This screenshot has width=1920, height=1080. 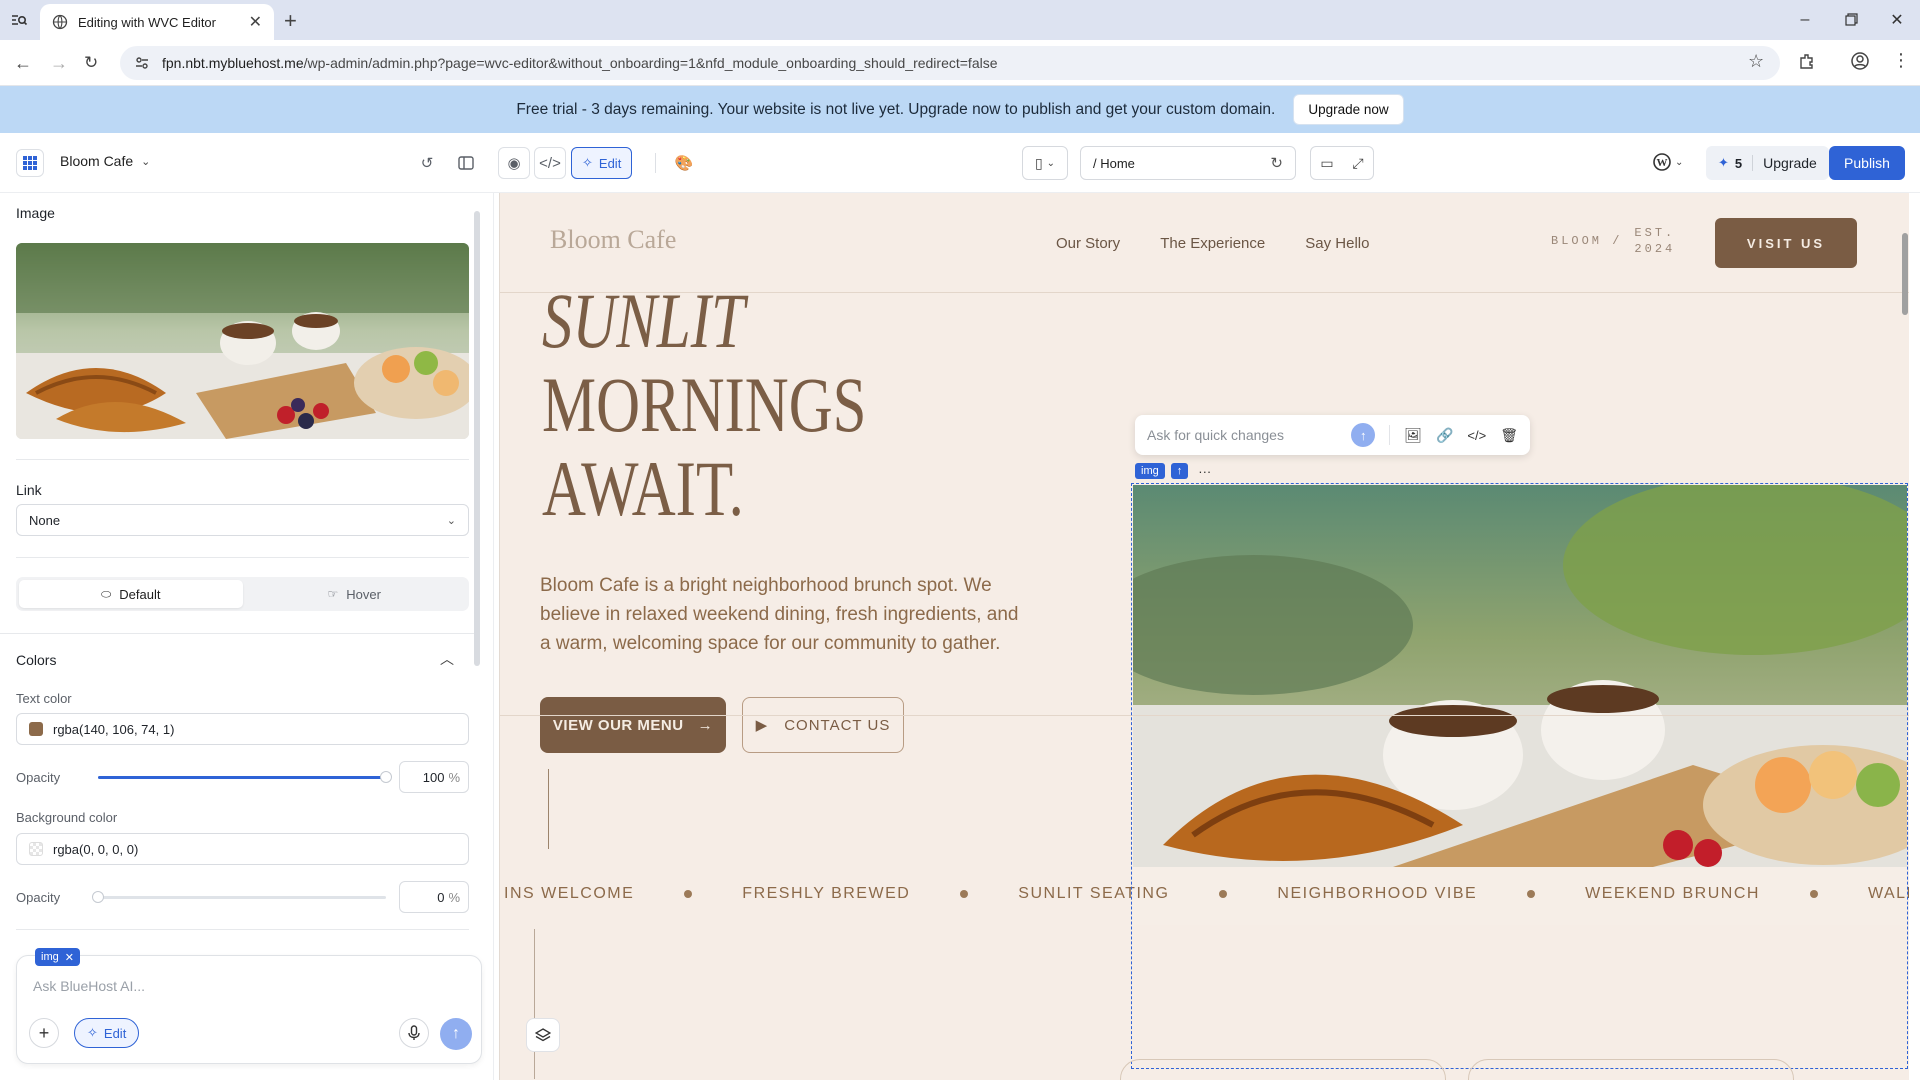 I want to click on quick-change-input: Ask for quick changes, so click(x=1242, y=435).